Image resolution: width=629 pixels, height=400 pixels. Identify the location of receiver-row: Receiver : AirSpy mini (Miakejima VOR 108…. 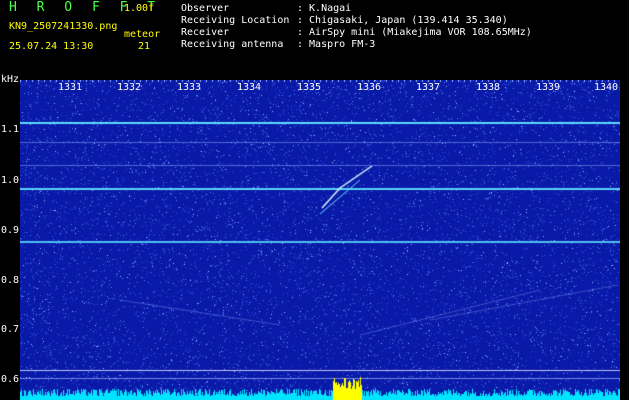
(356, 32).